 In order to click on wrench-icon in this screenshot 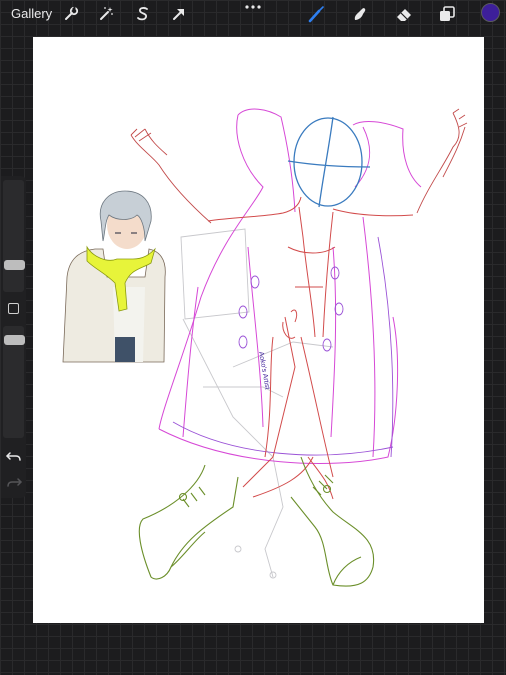, I will do `click(71, 14)`.